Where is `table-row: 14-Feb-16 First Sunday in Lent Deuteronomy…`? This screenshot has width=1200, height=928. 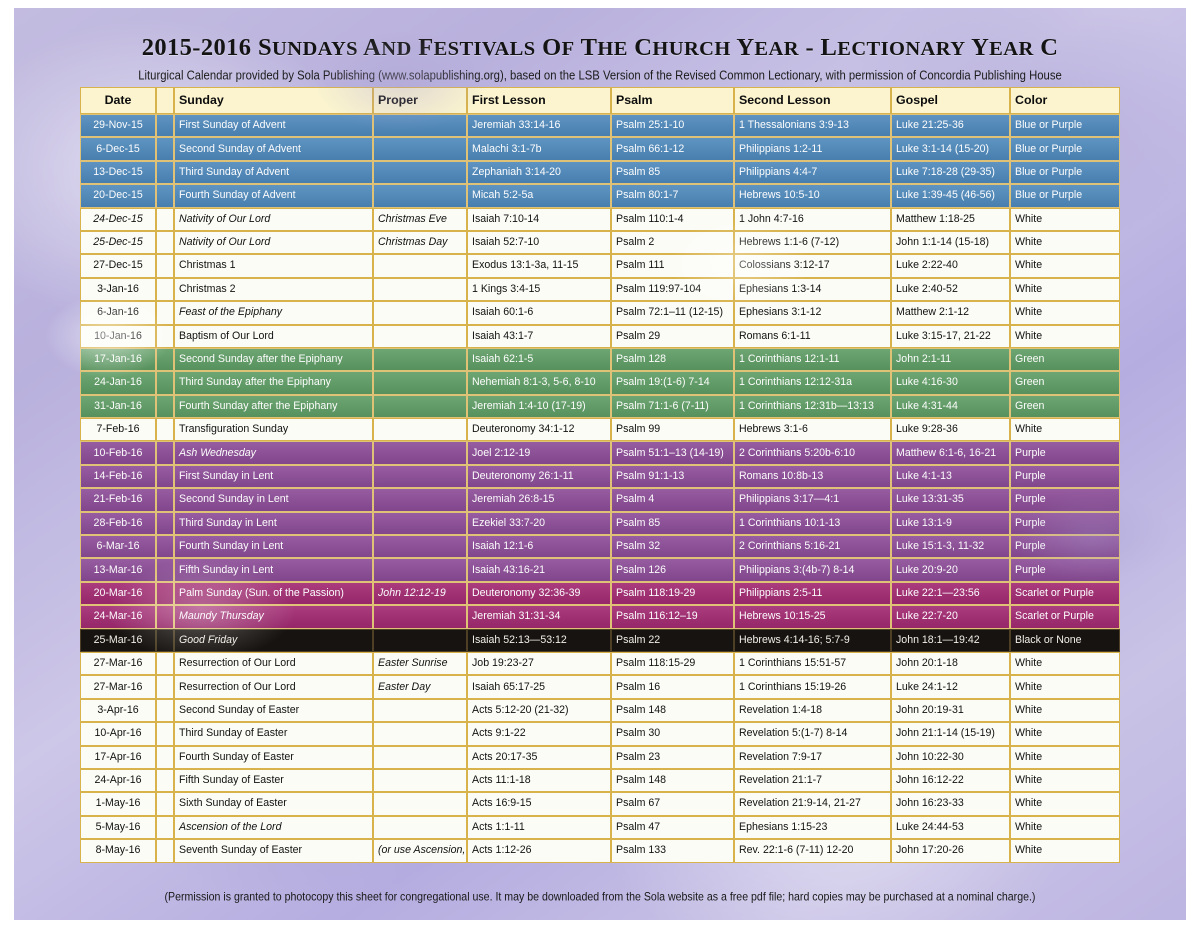
table-row: 14-Feb-16 First Sunday in Lent Deuteronomy… is located at coordinates (600, 476).